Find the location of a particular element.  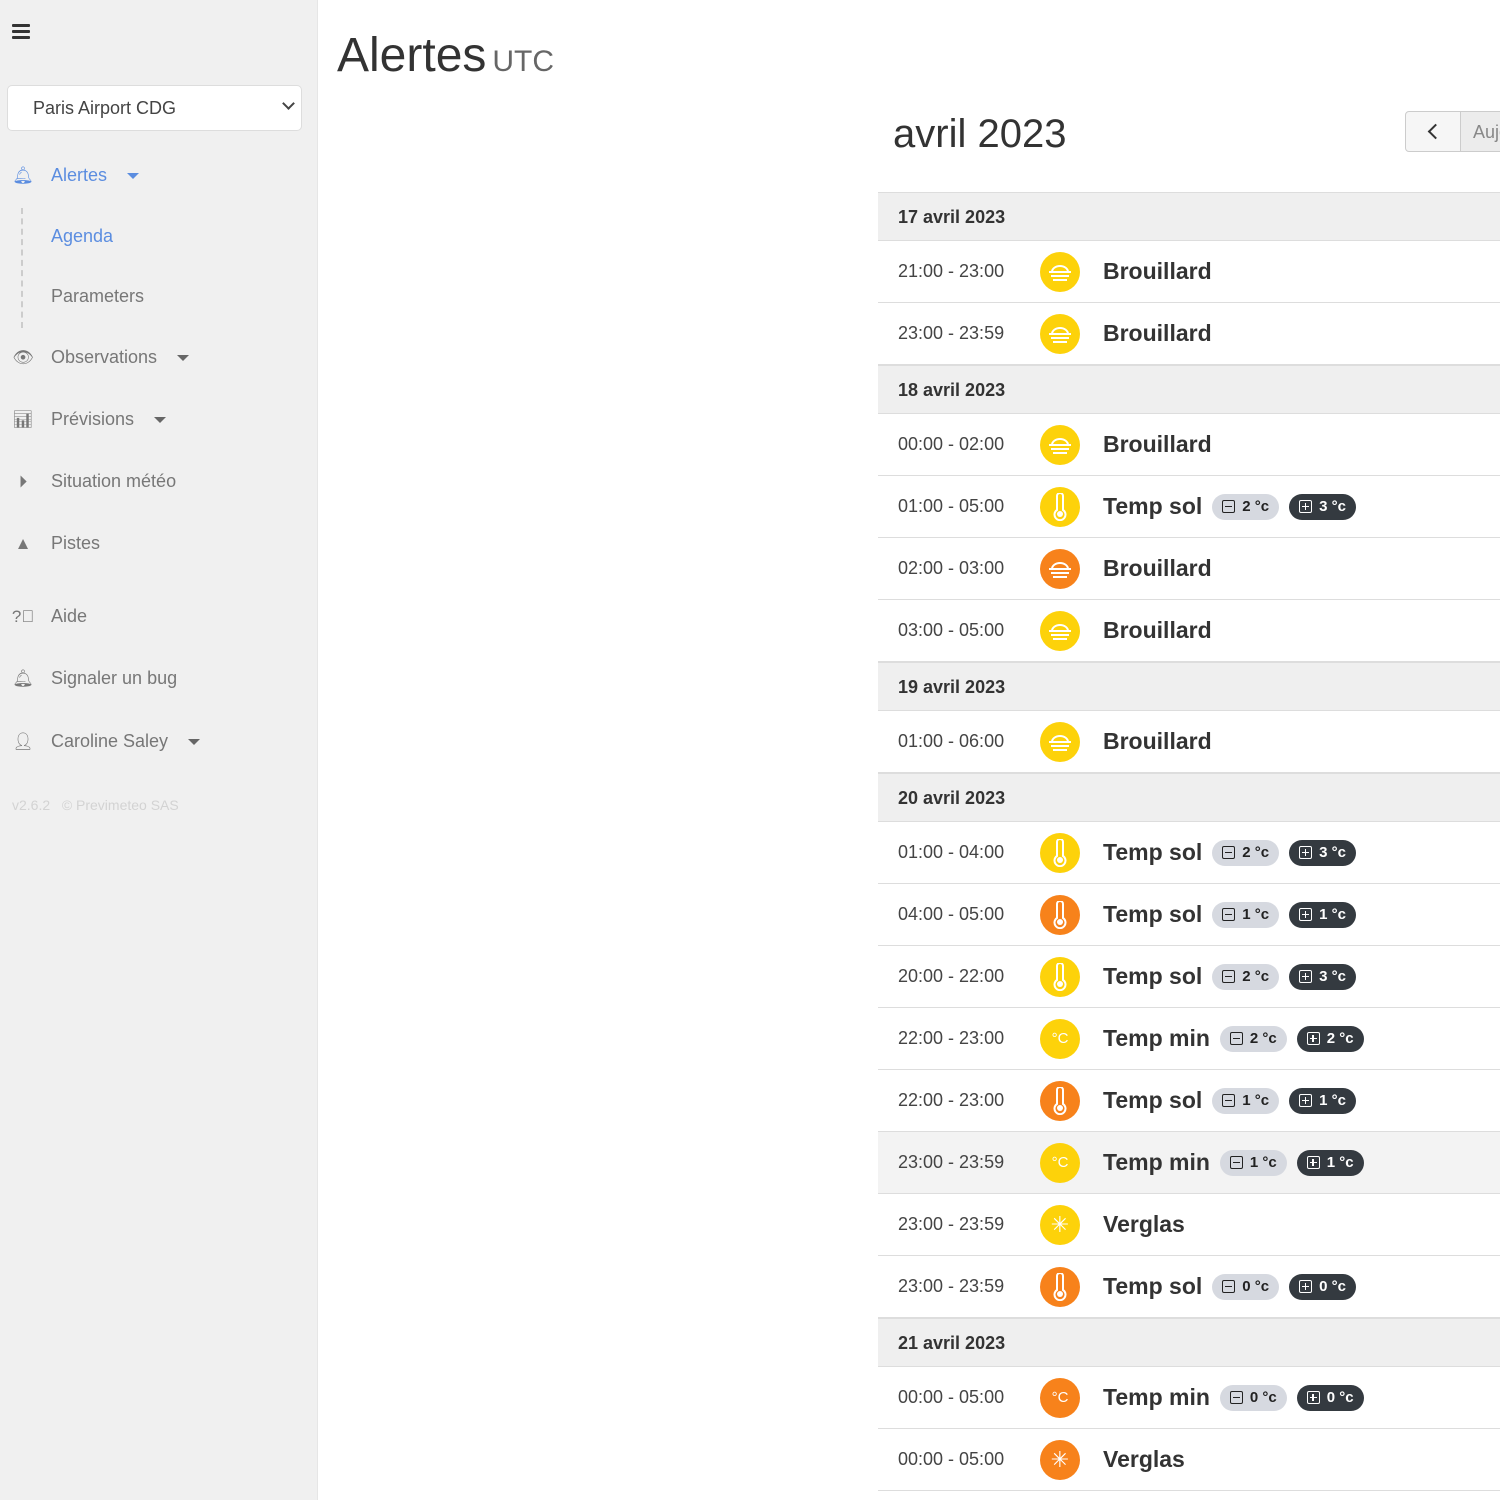

sidebar-item-previsions: 📊︎ Prévisions is located at coordinates (89, 419).